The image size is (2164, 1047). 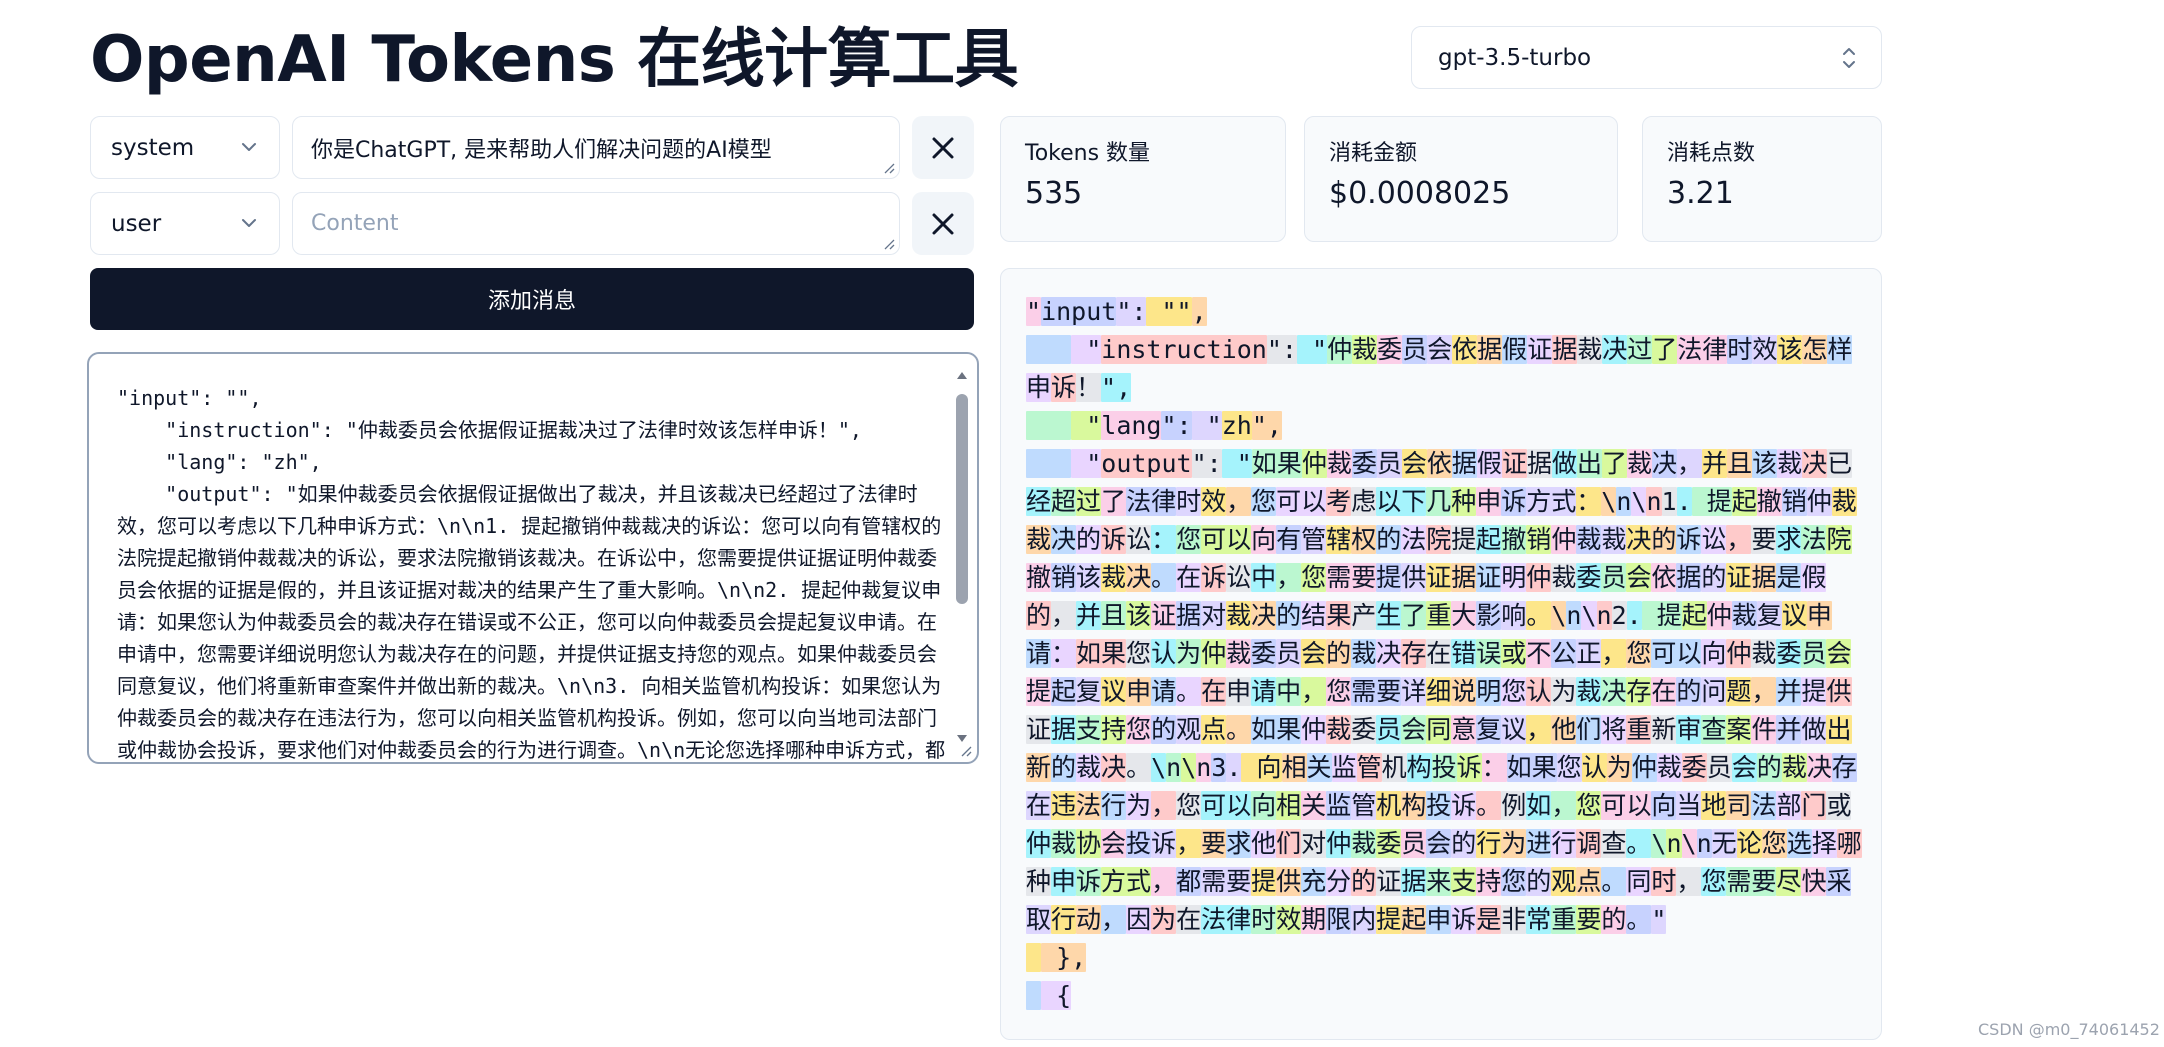 I want to click on token-chip: 并, so click(x=1789, y=691).